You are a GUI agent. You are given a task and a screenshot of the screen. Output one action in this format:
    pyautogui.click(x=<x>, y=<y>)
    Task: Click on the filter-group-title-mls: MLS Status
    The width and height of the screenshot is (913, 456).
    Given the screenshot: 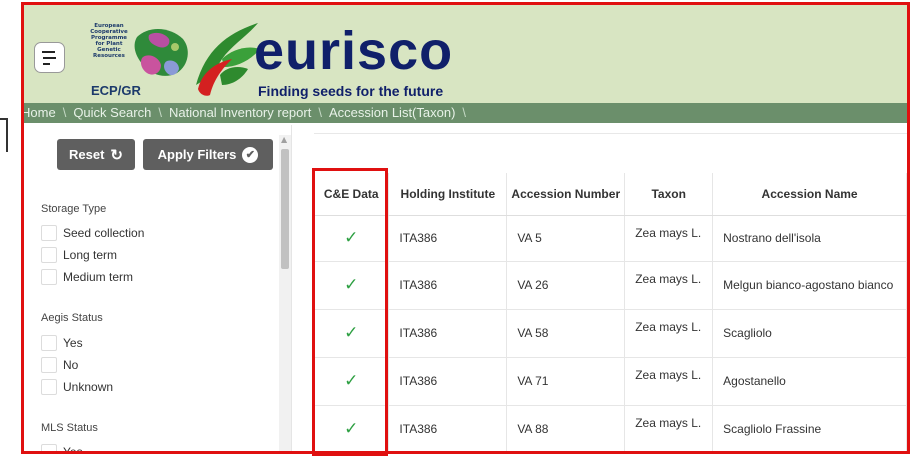 What is the action you would take?
    pyautogui.click(x=69, y=428)
    